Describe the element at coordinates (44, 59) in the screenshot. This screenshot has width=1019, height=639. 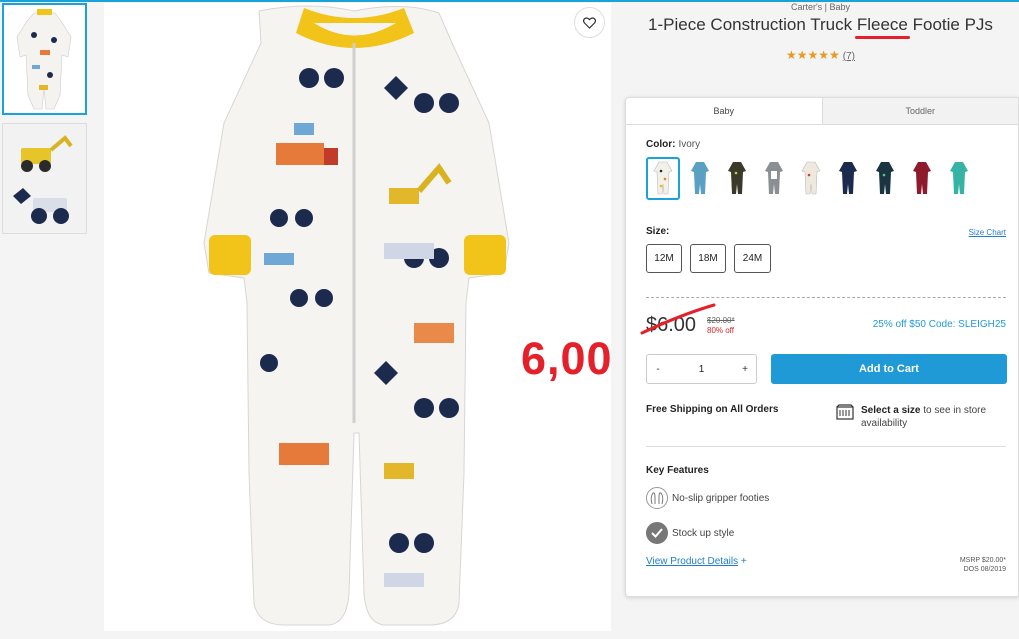
I see `thumbnail-front` at that location.